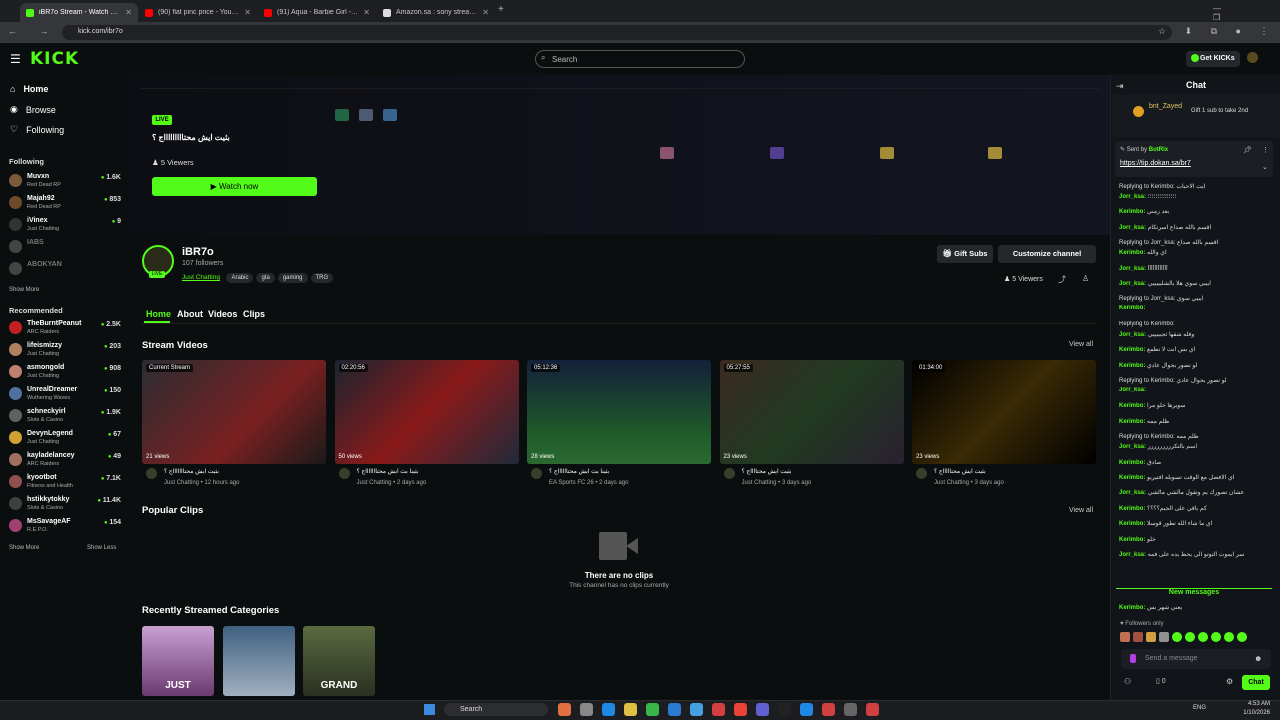 This screenshot has height=720, width=1280. I want to click on sidebar-channel: hstikkytokky Slots & Casino 11.4K, so click(65, 504).